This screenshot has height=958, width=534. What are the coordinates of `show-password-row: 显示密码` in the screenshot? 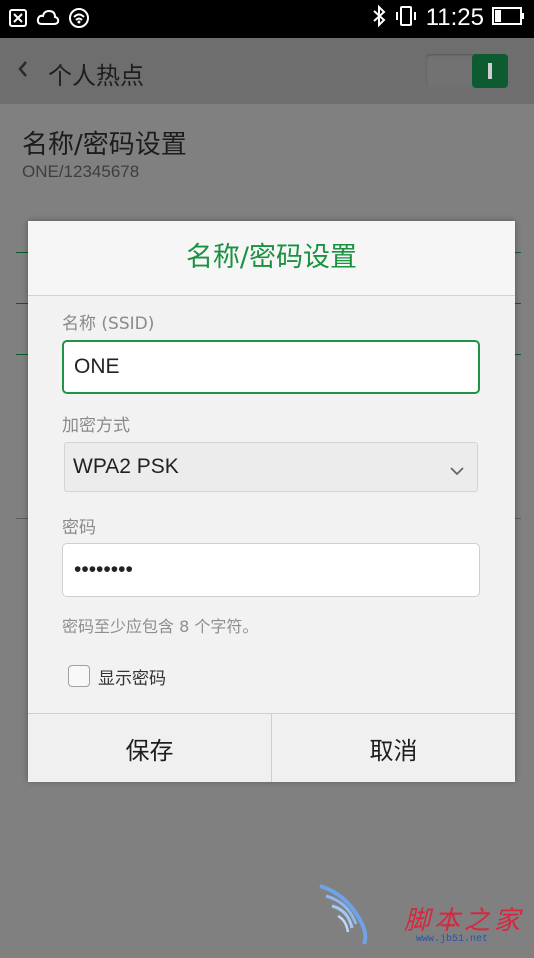 It's located at (117, 676).